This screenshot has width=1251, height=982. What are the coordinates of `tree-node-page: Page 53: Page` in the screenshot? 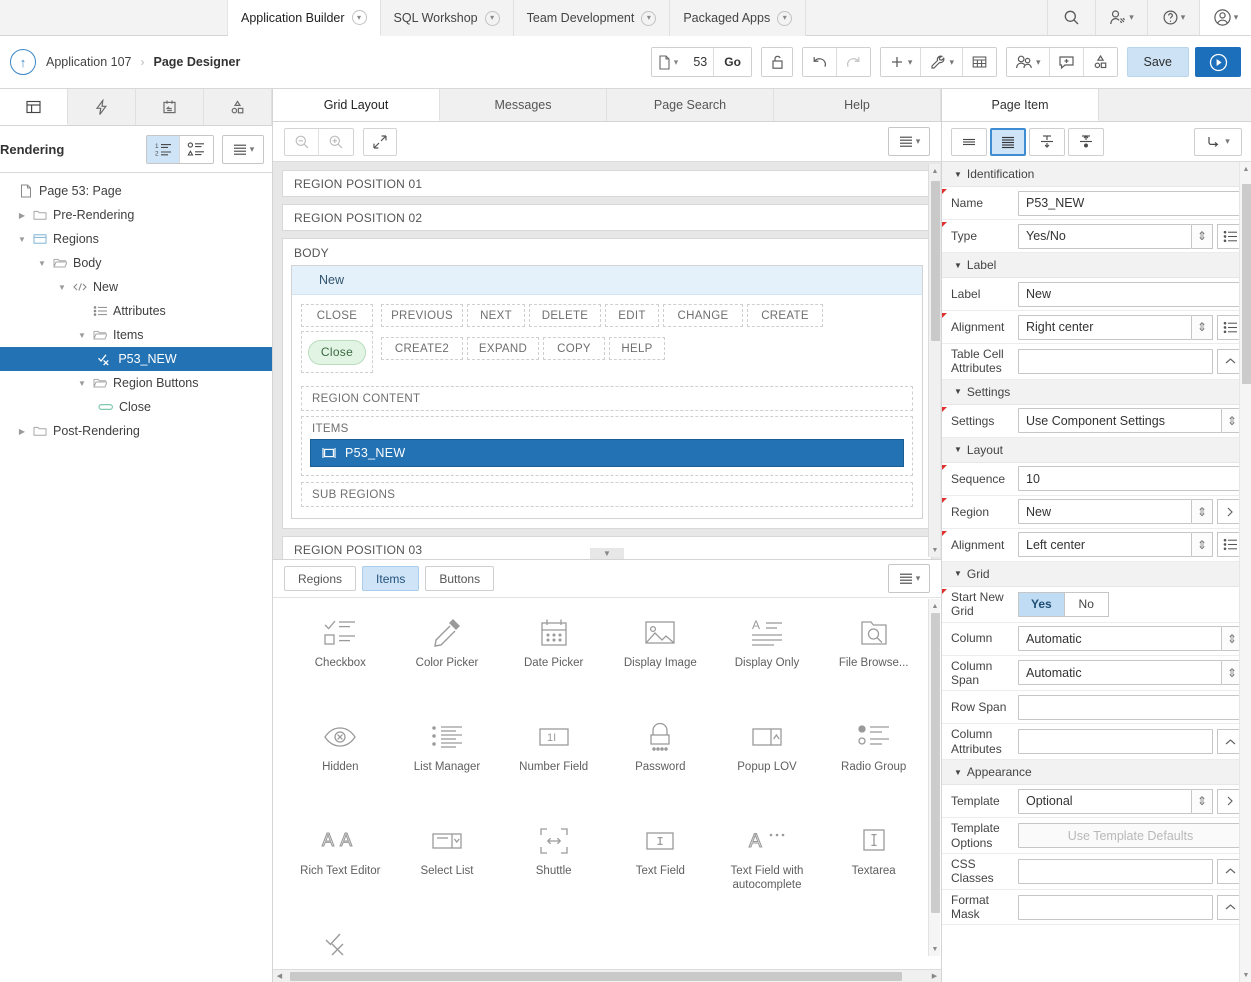 It's located at (136, 191).